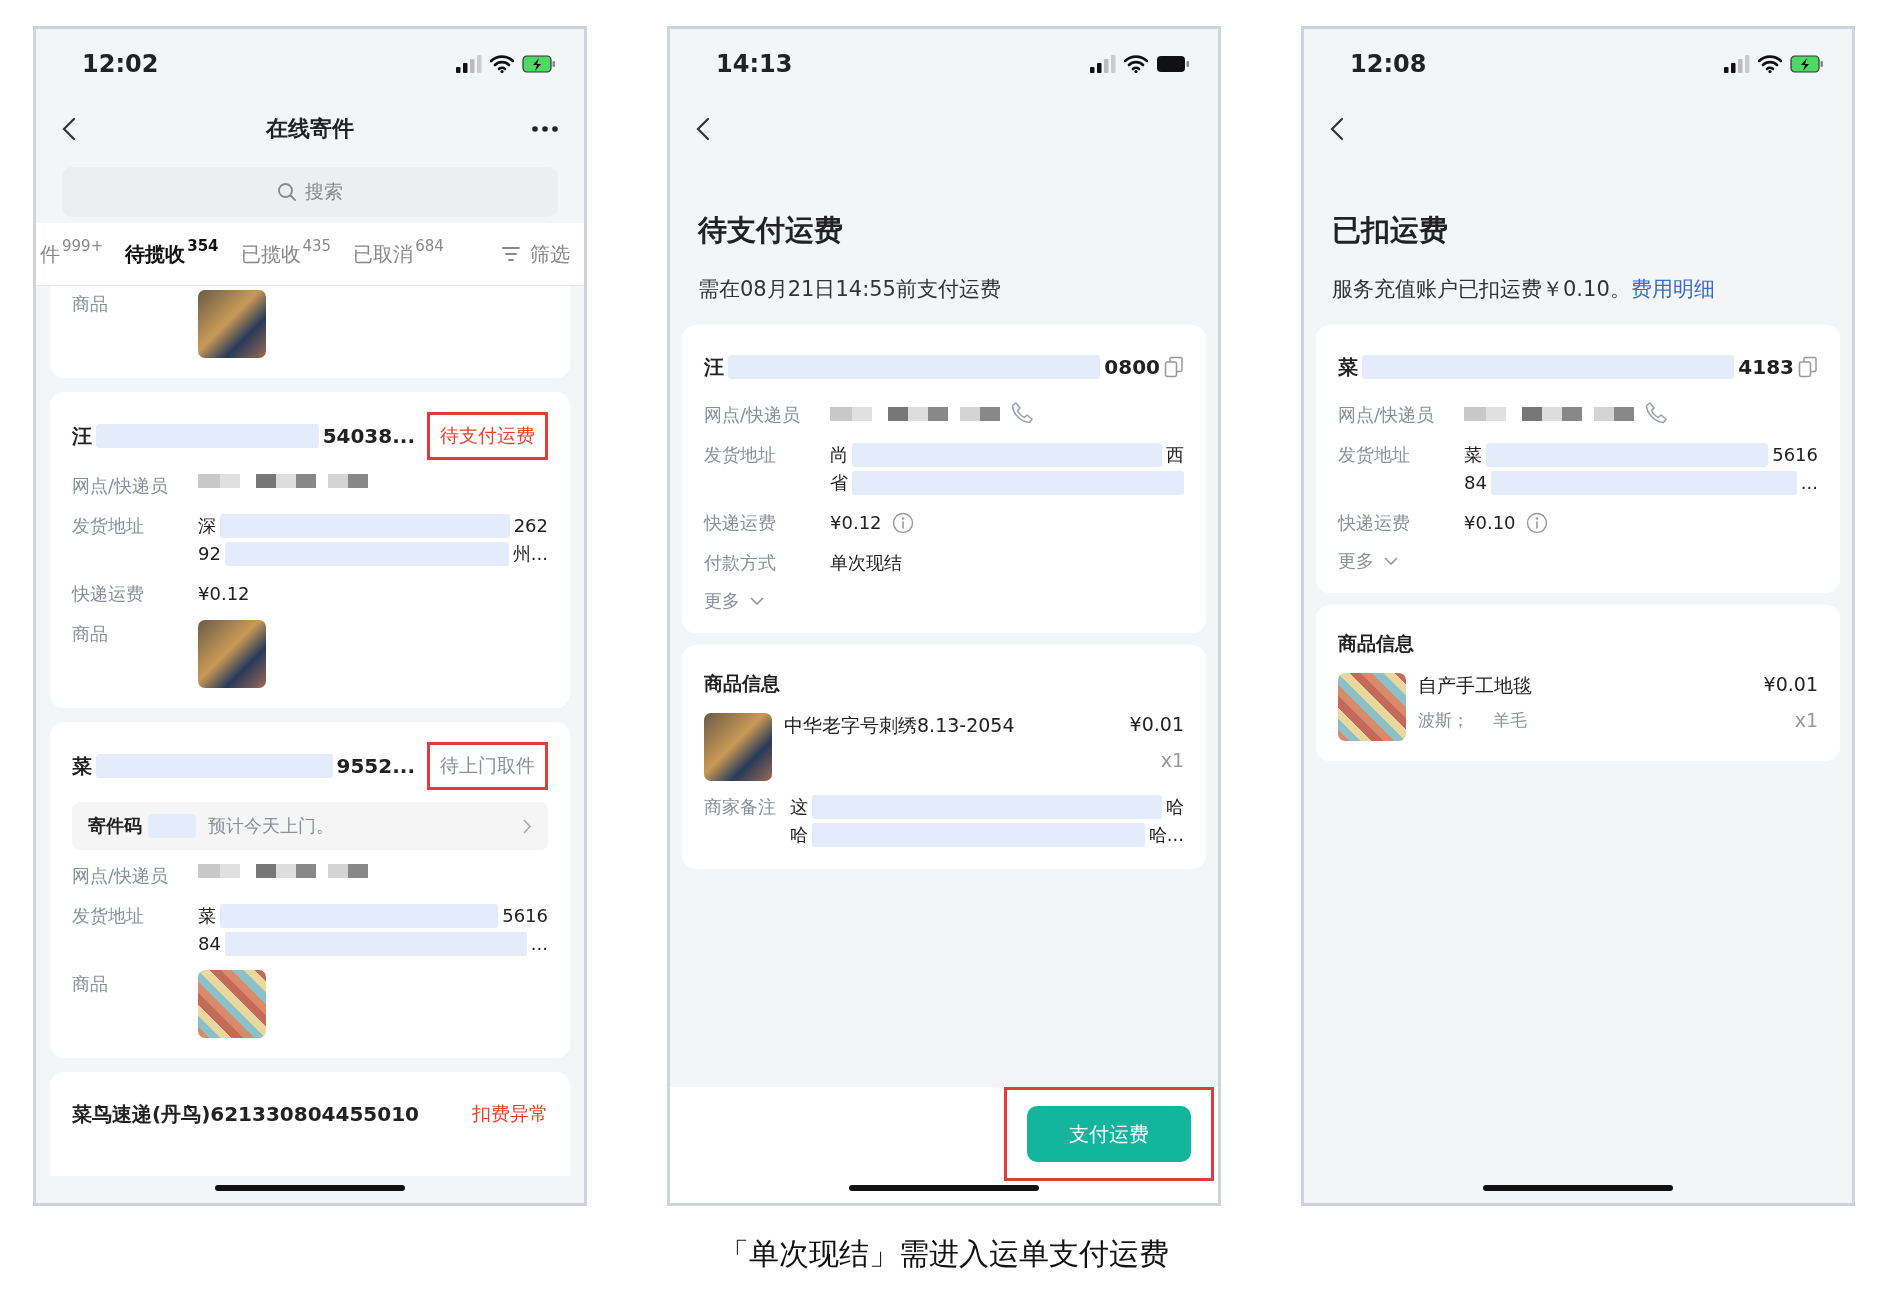 The image size is (1888, 1290). Describe the element at coordinates (121, 64) in the screenshot. I see `status-time: 12:02` at that location.